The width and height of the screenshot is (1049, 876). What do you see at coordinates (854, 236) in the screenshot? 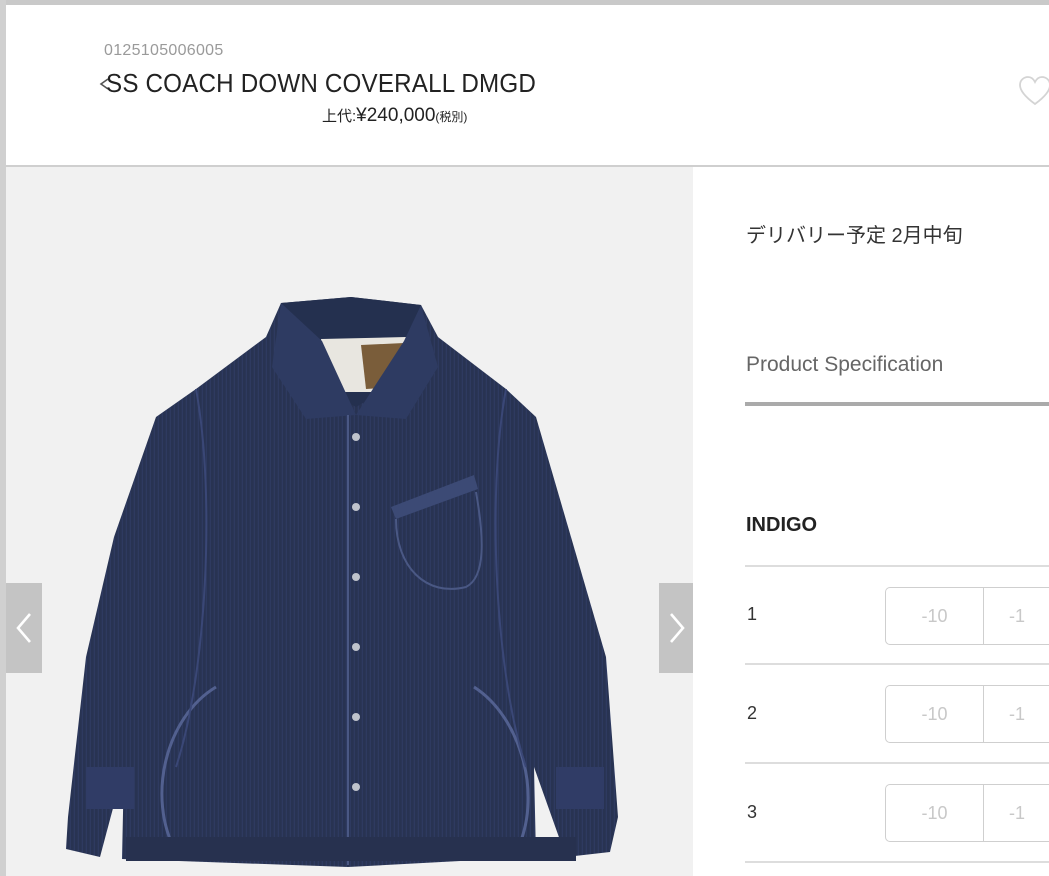
I see `delivery-schedule: デリバリー予定 2月中旬` at bounding box center [854, 236].